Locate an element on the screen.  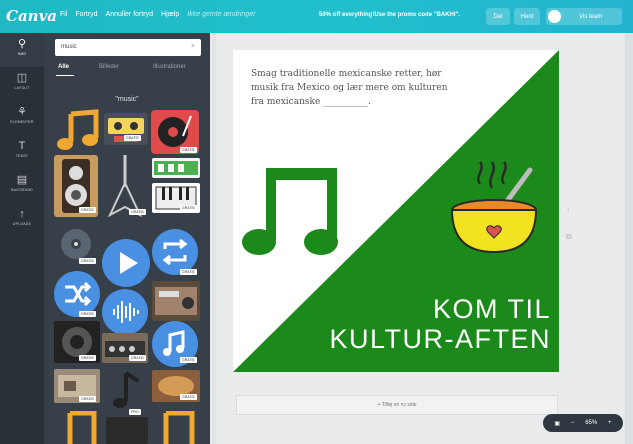
headline-text: KOM TIL KULTUR-AFTEN is located at coordinates (440, 324).